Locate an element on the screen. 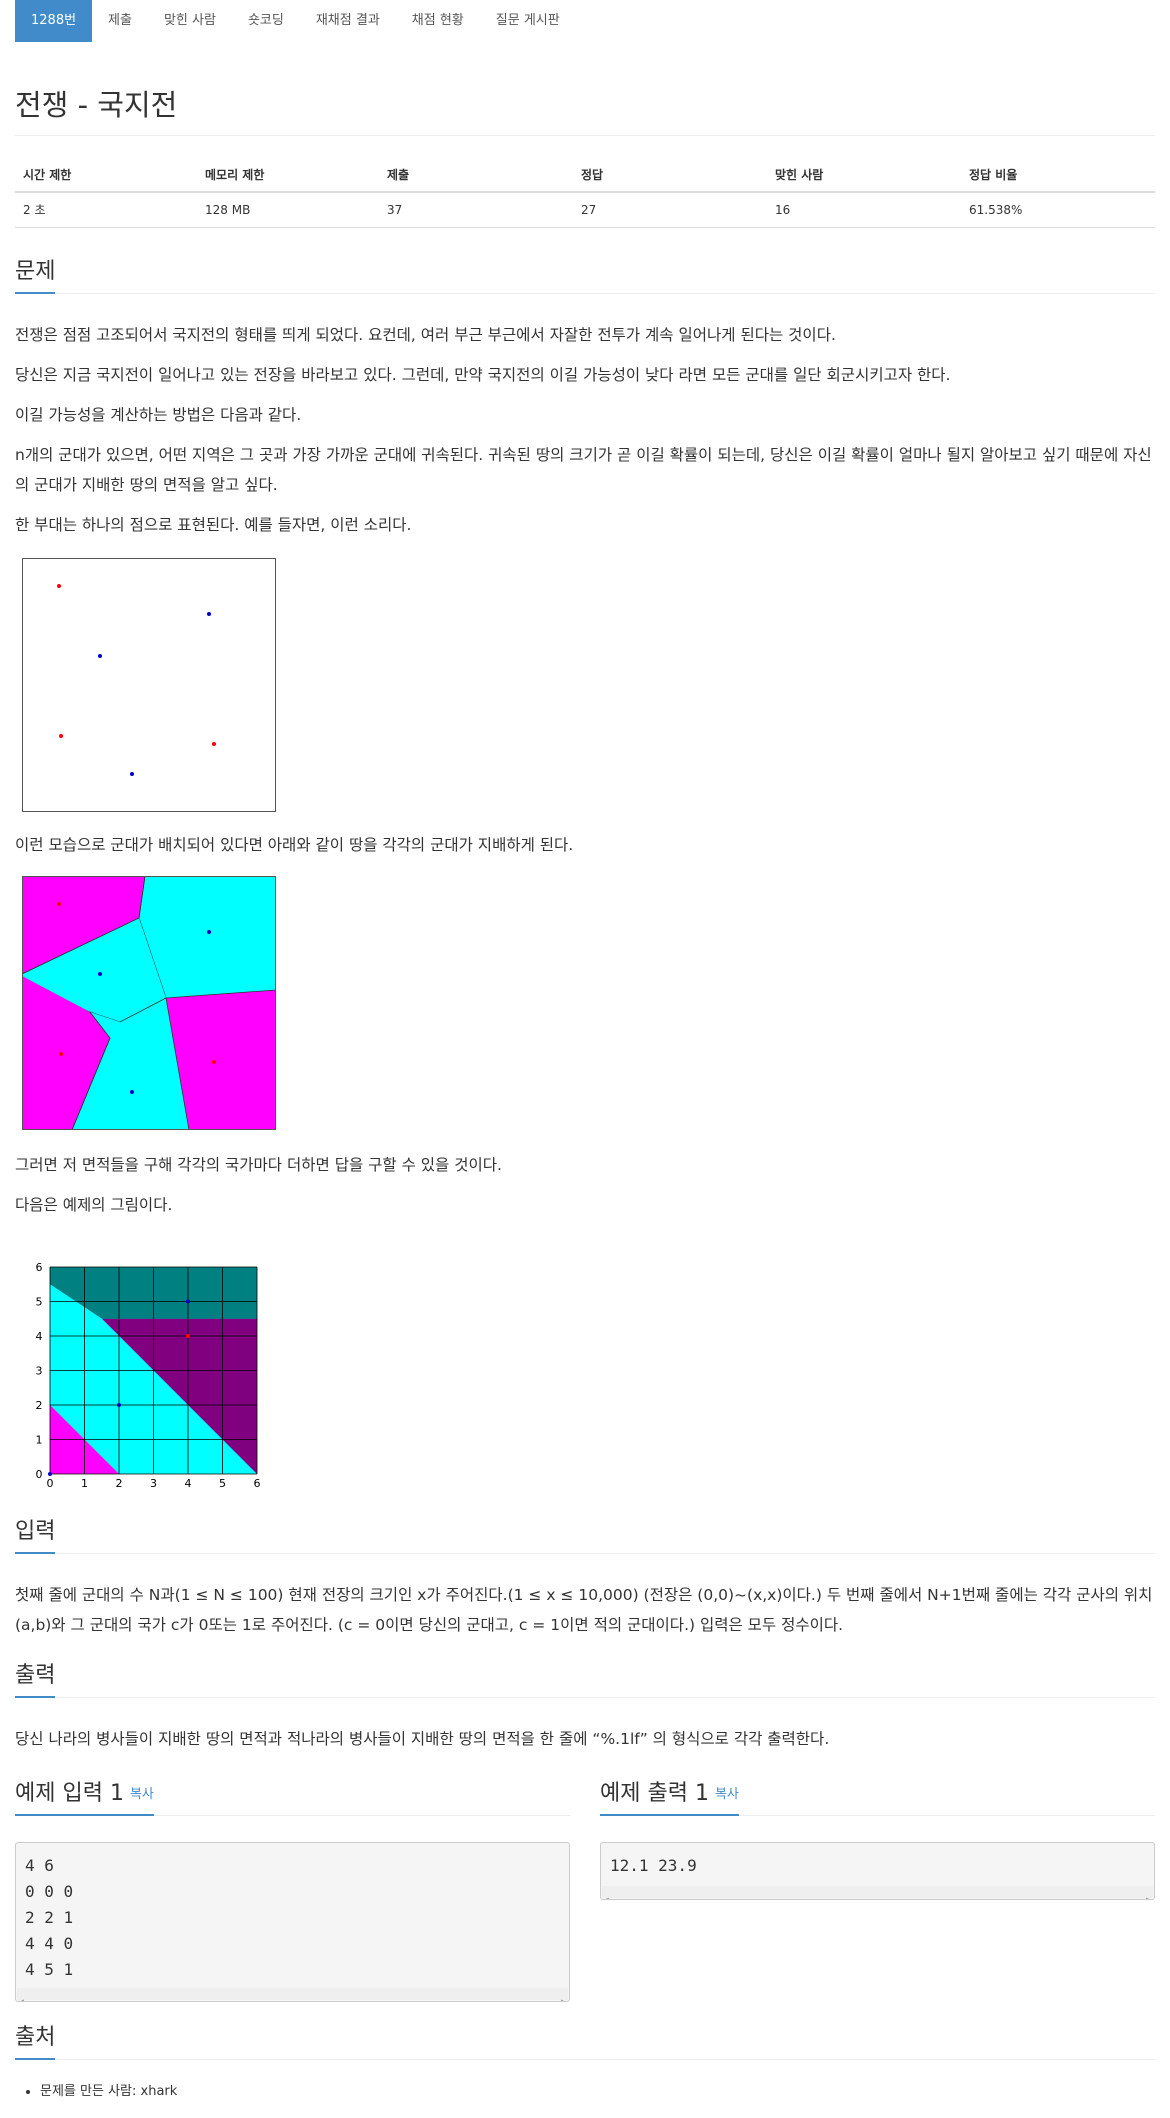 This screenshot has height=2118, width=1170. figure-border is located at coordinates (149, 685).